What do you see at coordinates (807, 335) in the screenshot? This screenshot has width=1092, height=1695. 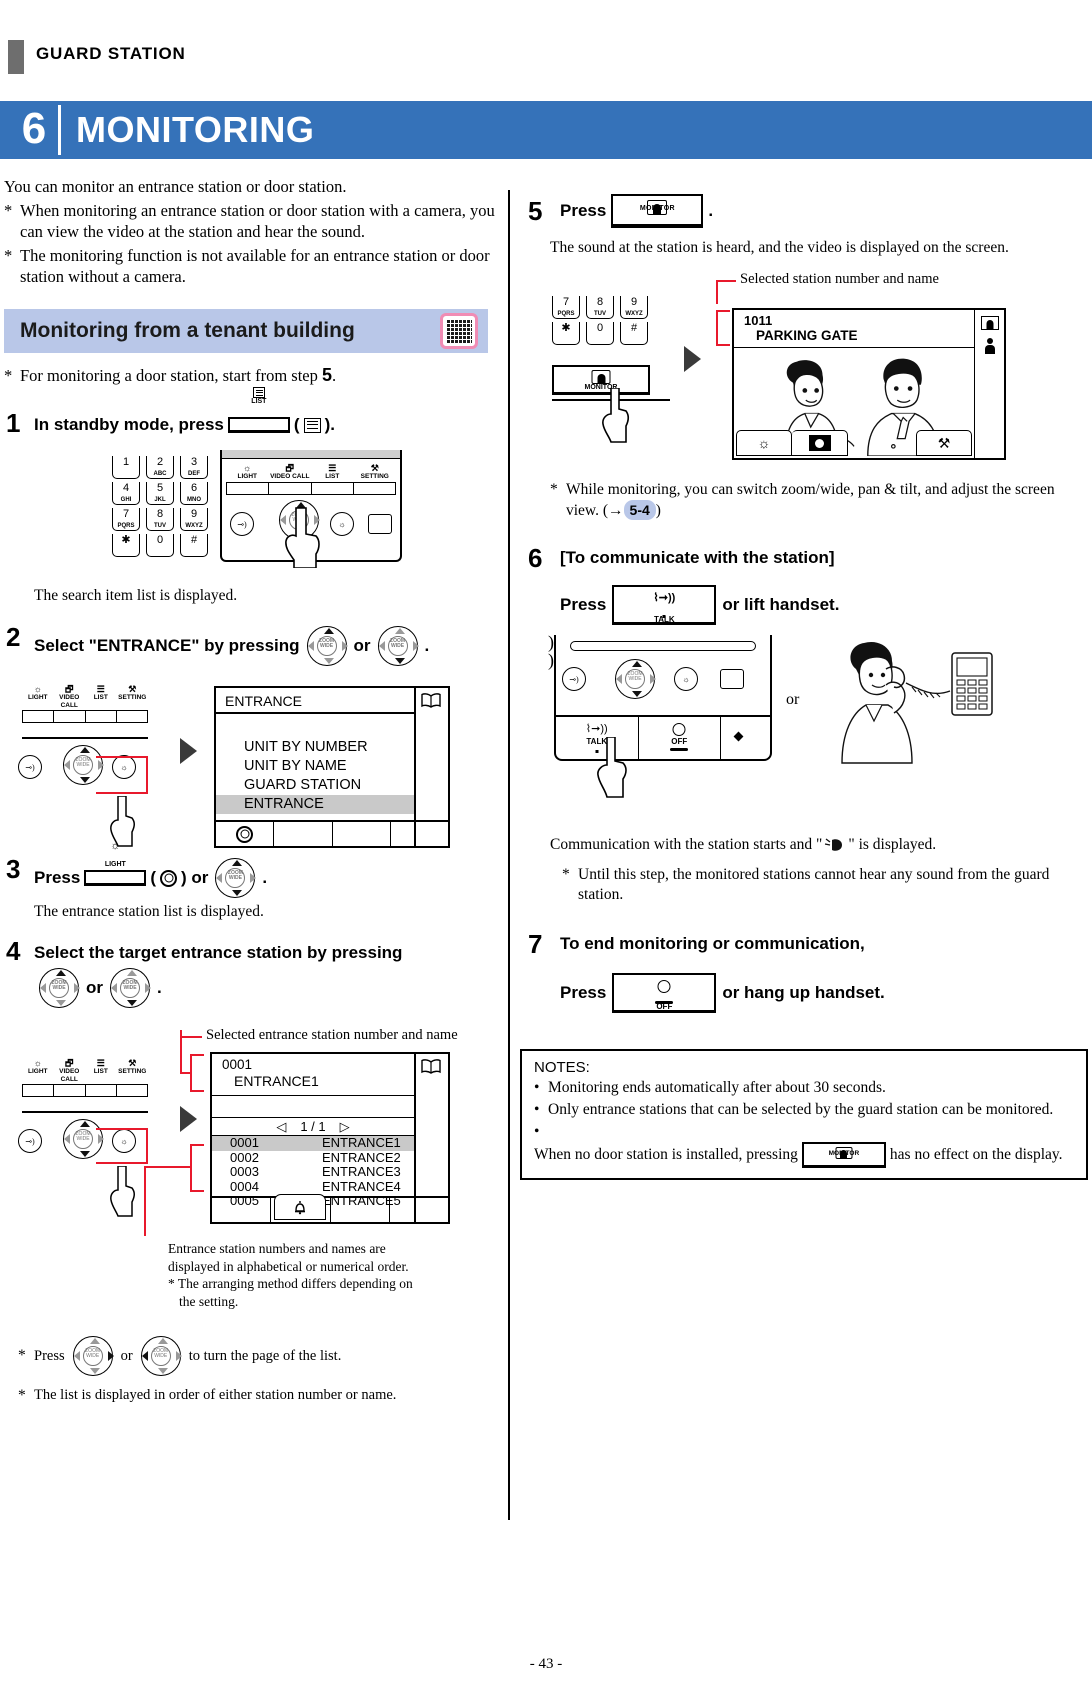 I see `station-name: PARKING GATE` at bounding box center [807, 335].